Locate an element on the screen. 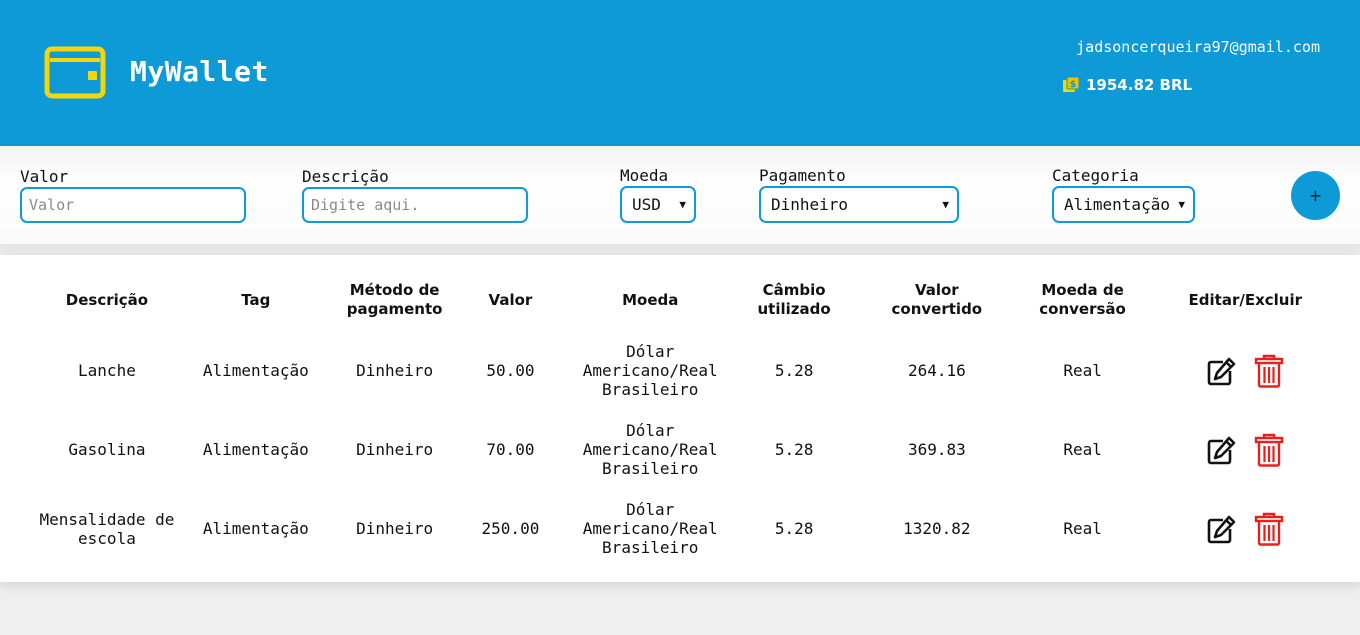  balance-display: $ 1954.82 BRL is located at coordinates (1127, 85).